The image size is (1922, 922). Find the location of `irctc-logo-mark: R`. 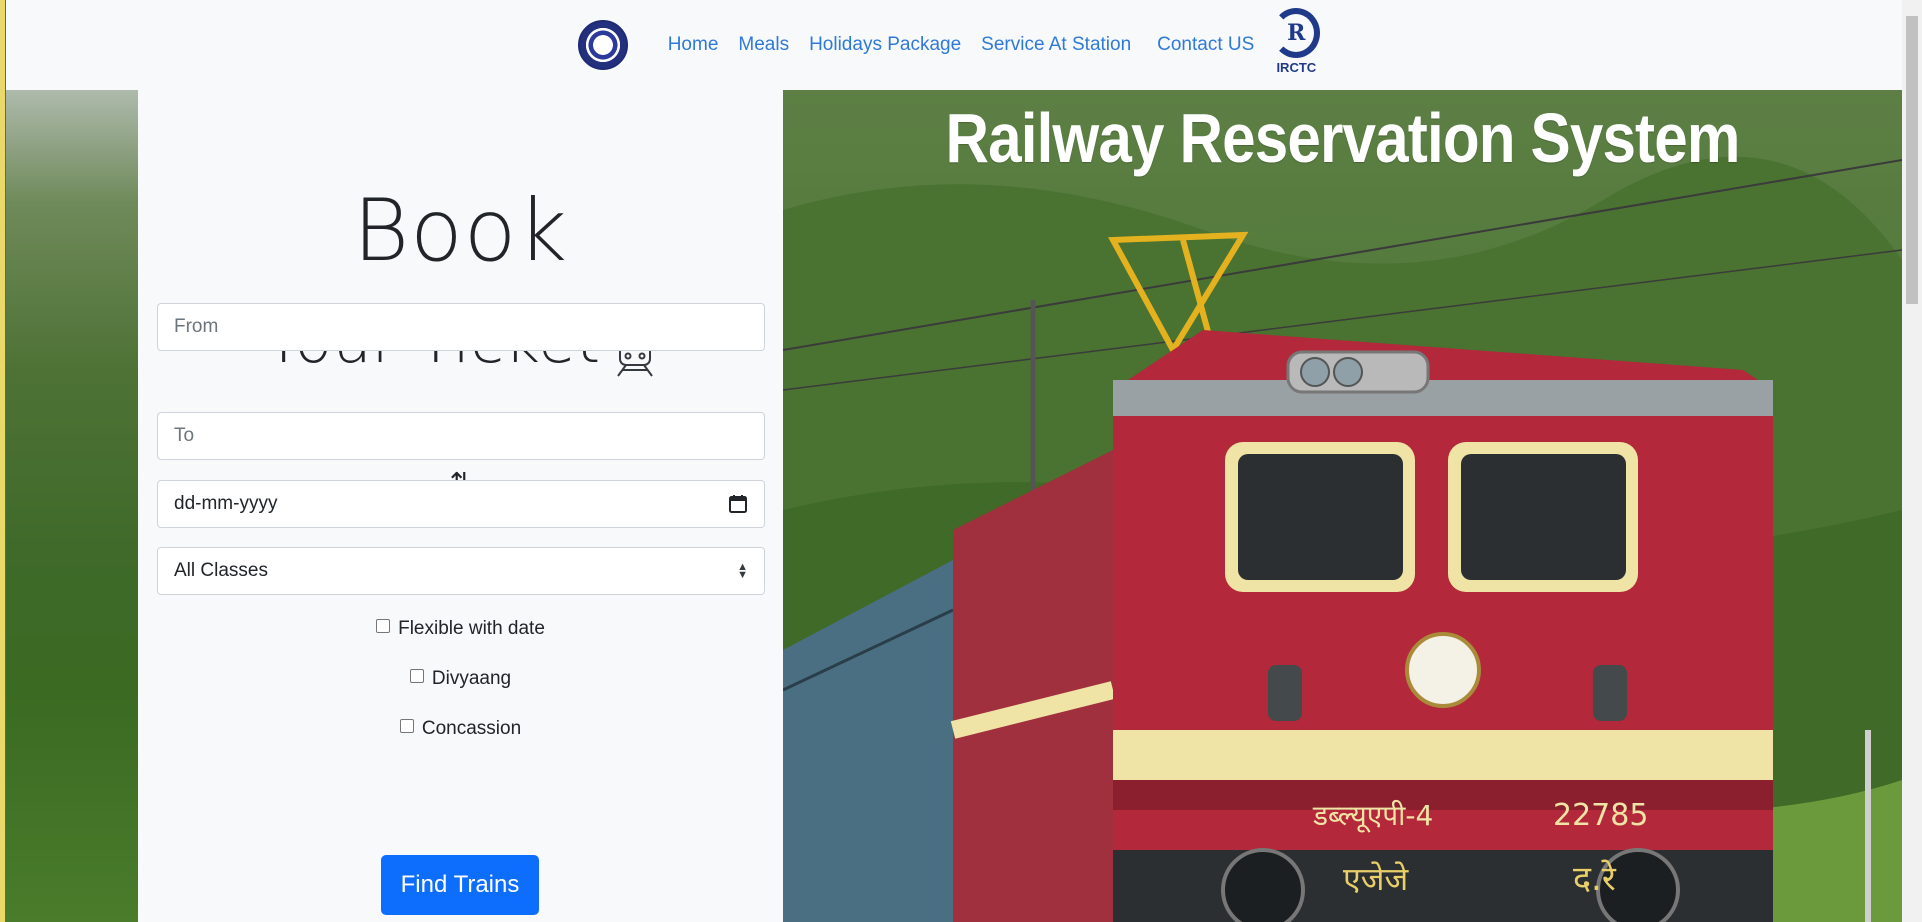

irctc-logo-mark: R is located at coordinates (1296, 33).